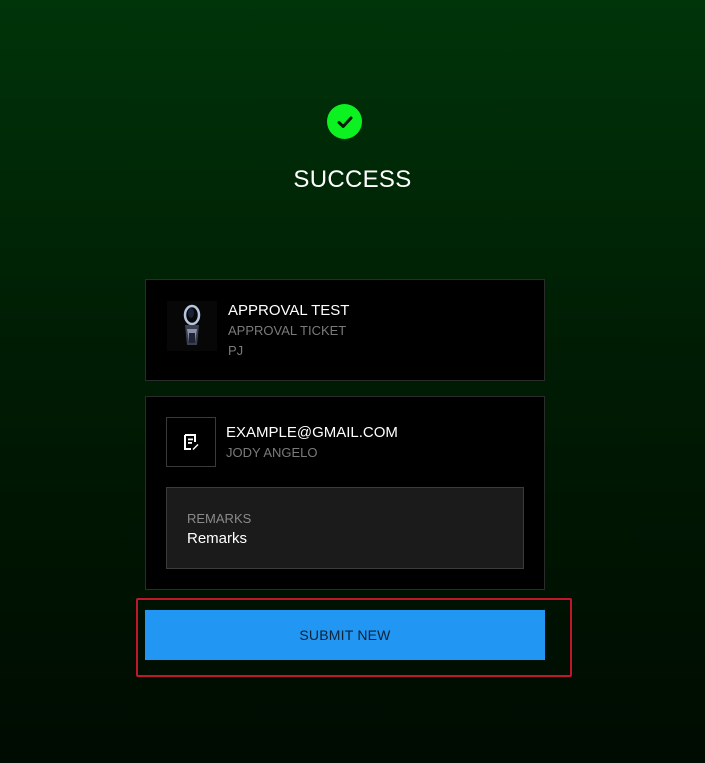  I want to click on ticket-thumbnail-image, so click(192, 326).